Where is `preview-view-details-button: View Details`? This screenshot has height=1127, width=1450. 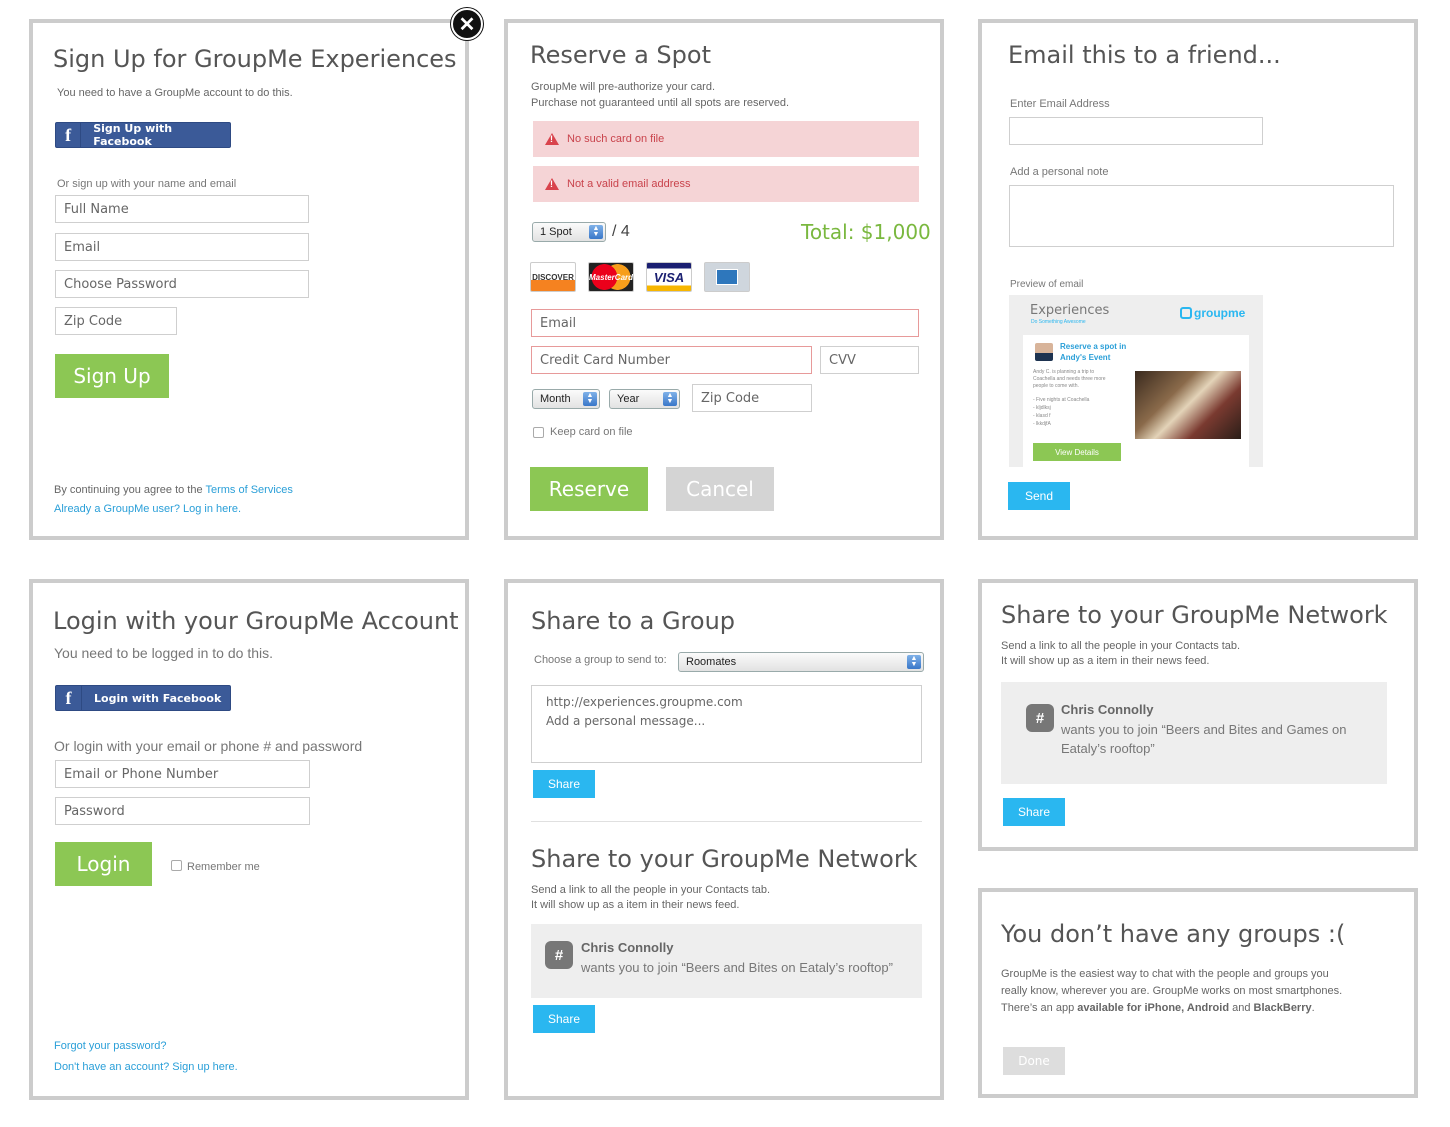
preview-view-details-button: View Details is located at coordinates (1077, 452).